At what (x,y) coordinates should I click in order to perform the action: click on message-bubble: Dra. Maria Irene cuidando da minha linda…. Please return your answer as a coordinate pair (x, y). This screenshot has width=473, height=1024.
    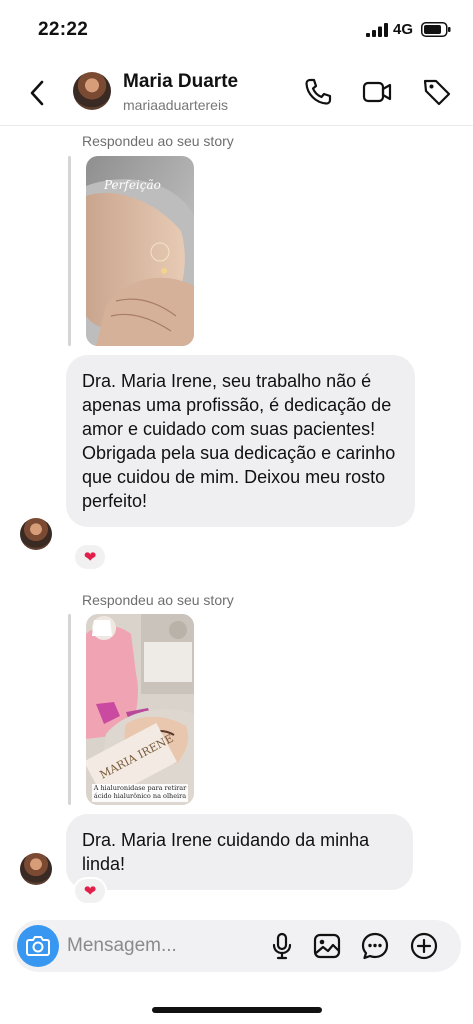
    Looking at the image, I should click on (239, 852).